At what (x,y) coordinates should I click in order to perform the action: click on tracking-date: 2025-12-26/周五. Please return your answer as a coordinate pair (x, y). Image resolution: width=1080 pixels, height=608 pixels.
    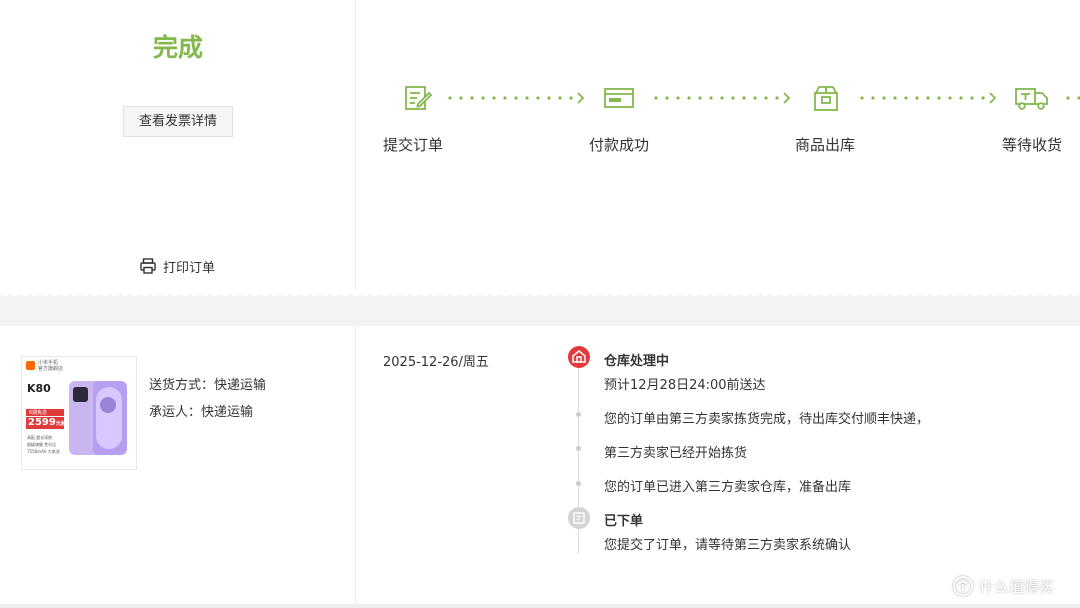
    Looking at the image, I should click on (436, 362).